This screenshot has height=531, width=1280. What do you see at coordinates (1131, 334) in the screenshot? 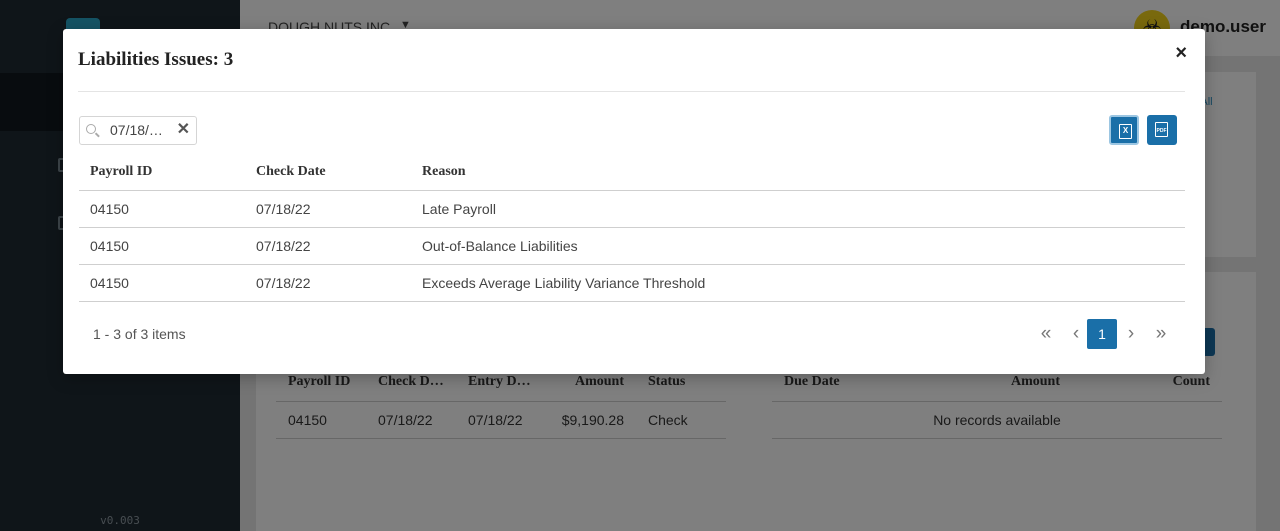
I see `next-page-icon: ›` at bounding box center [1131, 334].